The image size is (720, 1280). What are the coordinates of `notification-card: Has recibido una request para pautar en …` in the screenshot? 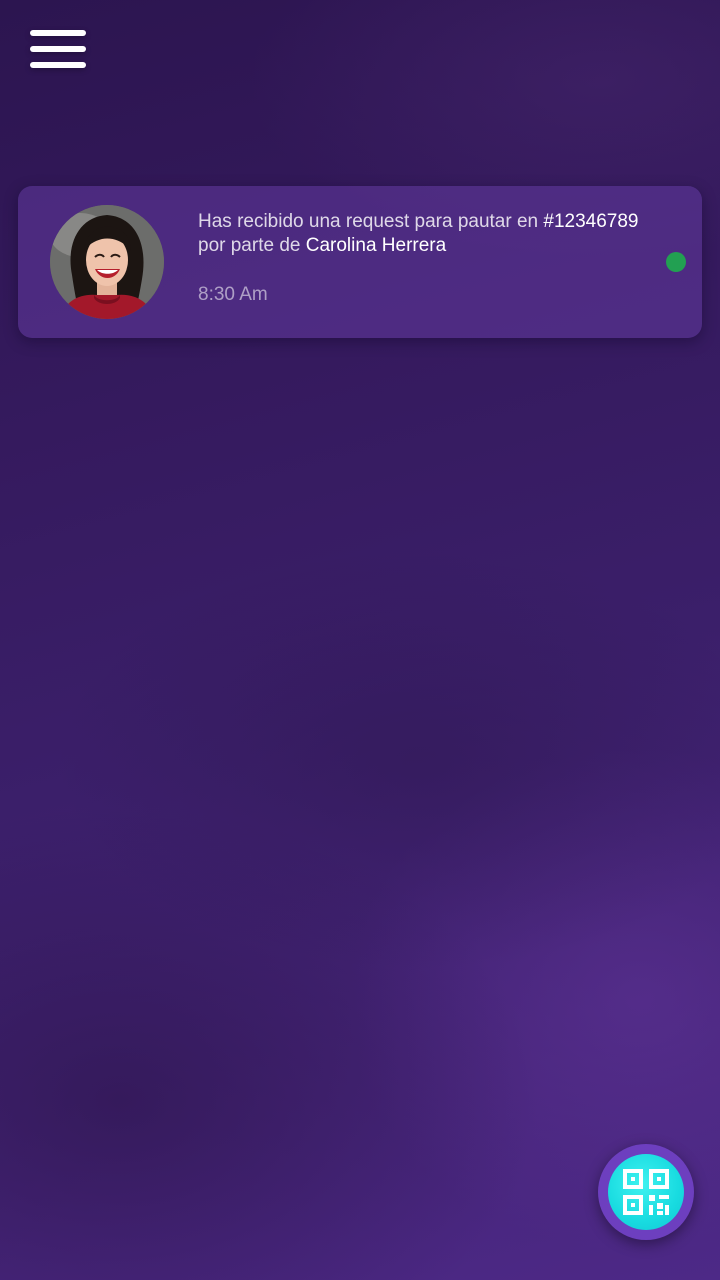 It's located at (360, 262).